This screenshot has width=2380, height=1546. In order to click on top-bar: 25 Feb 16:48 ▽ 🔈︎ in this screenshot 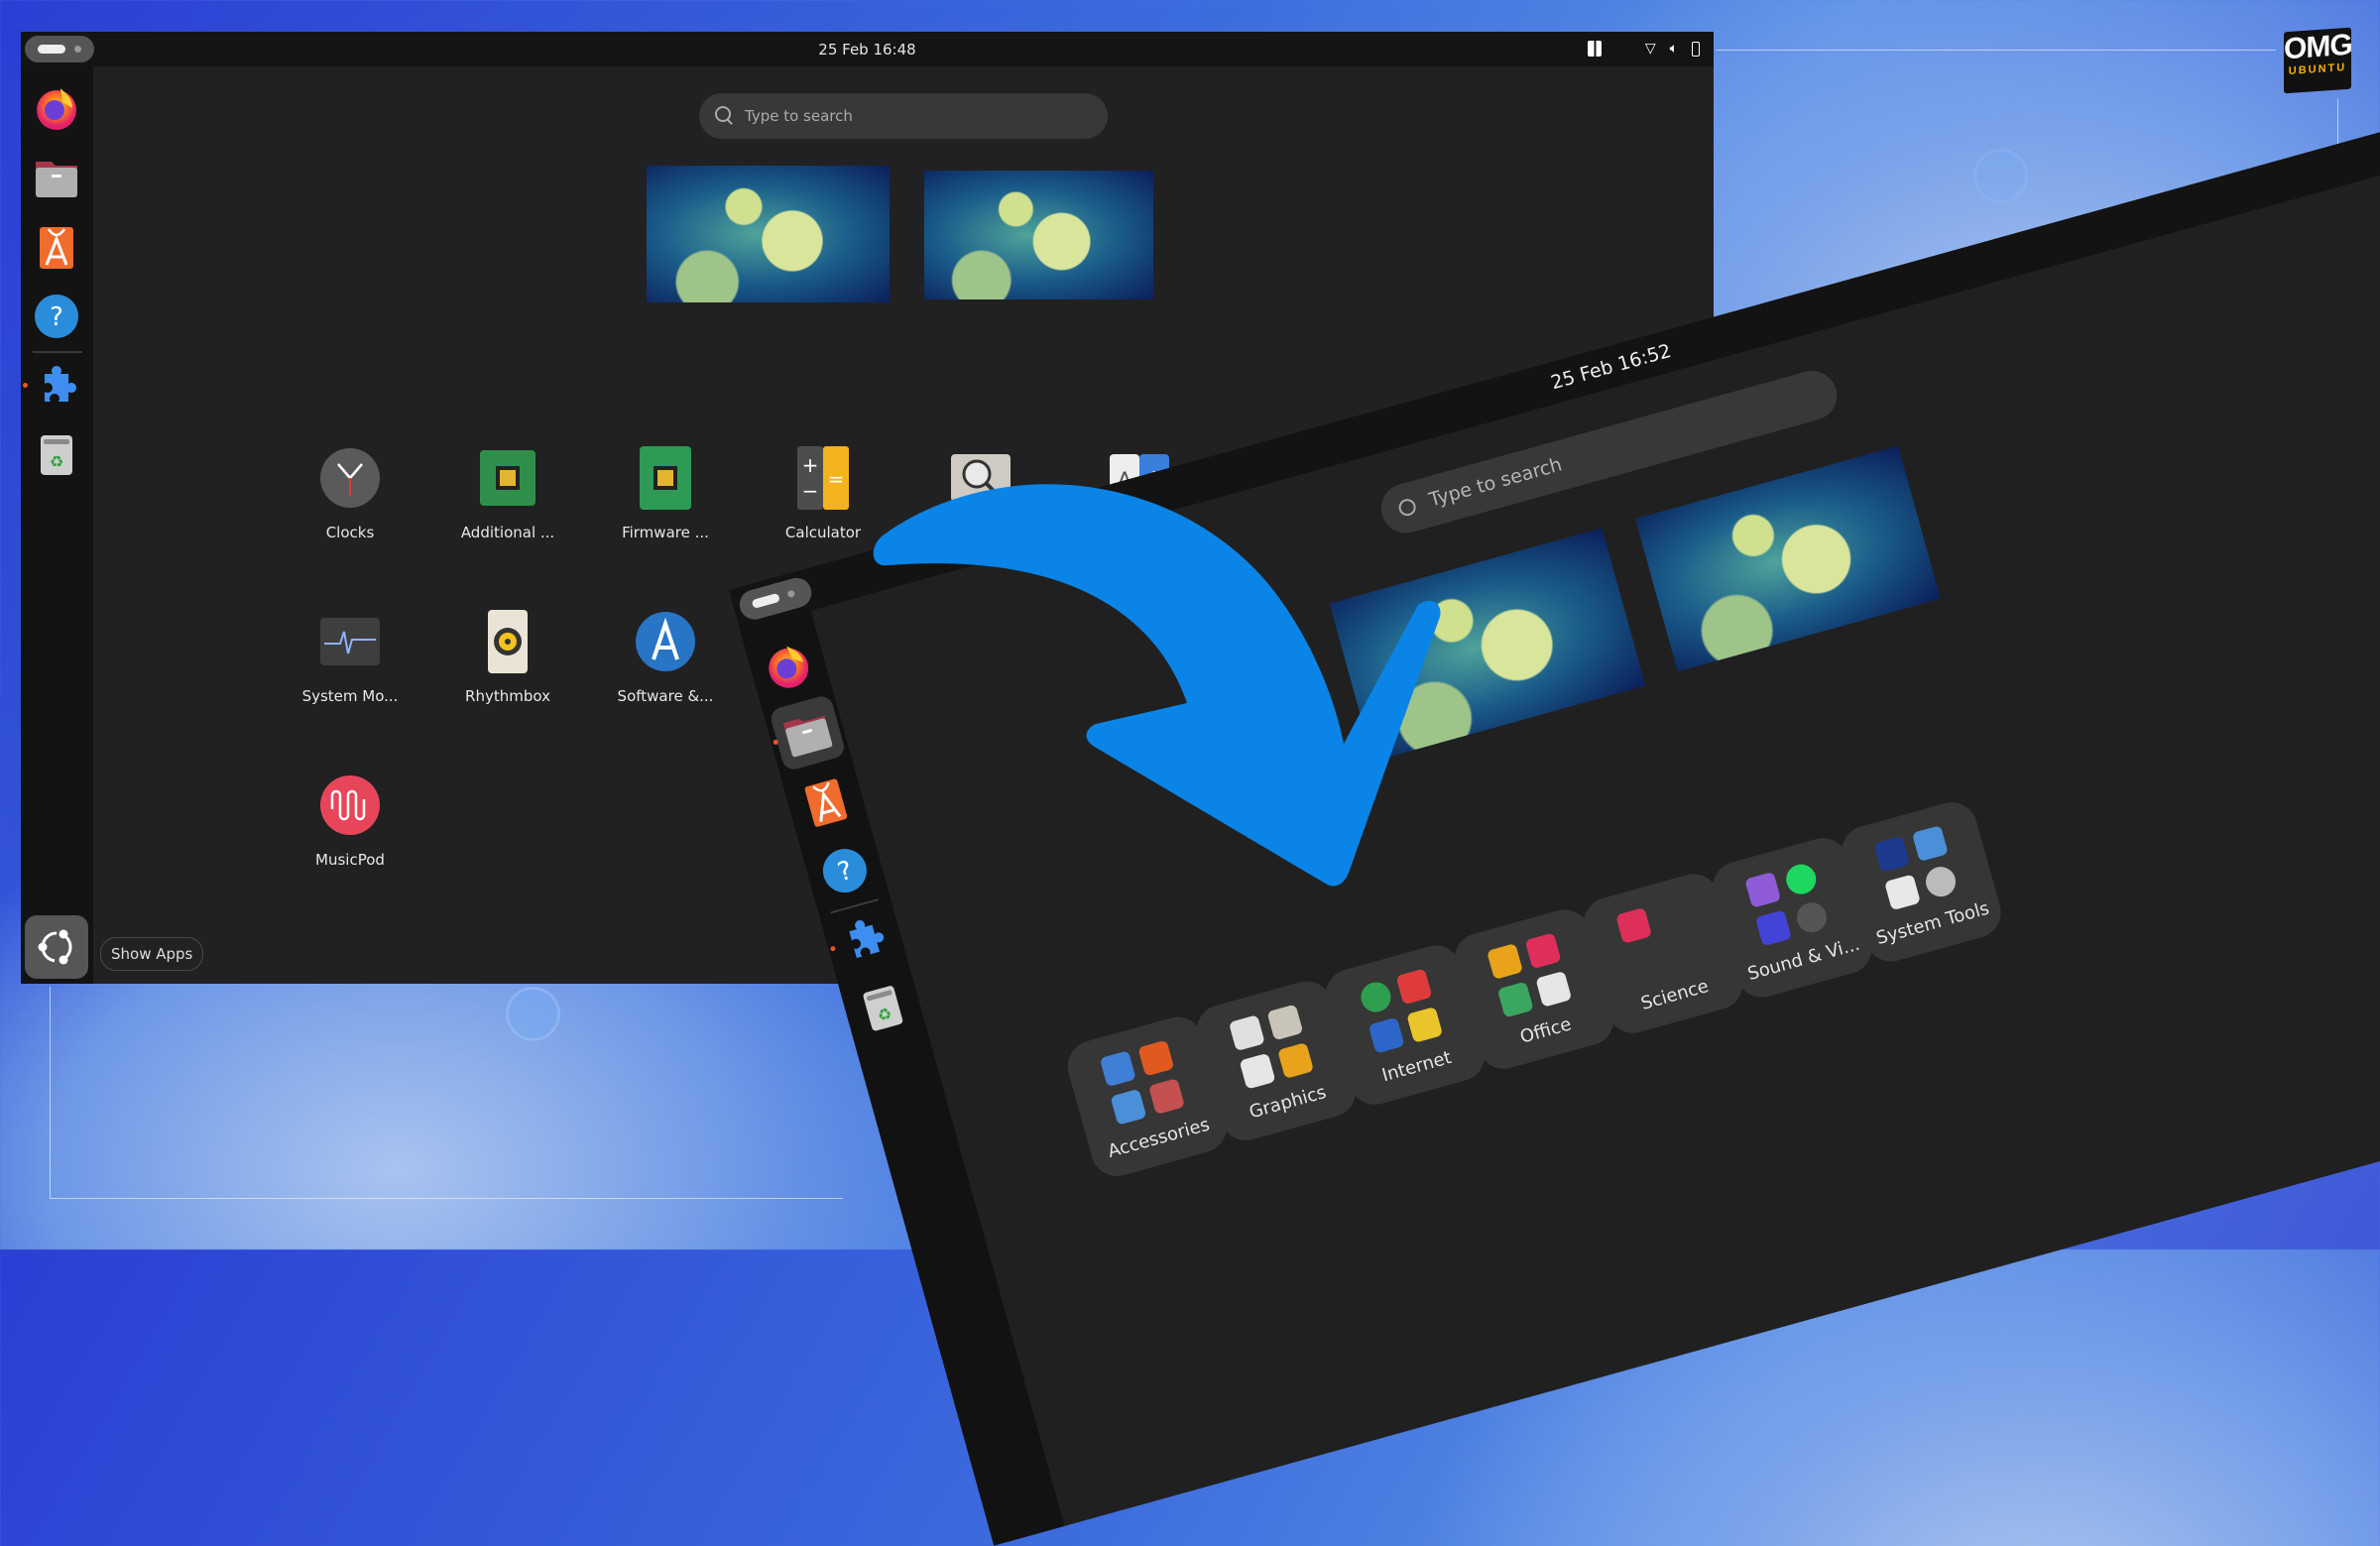, I will do `click(867, 49)`.